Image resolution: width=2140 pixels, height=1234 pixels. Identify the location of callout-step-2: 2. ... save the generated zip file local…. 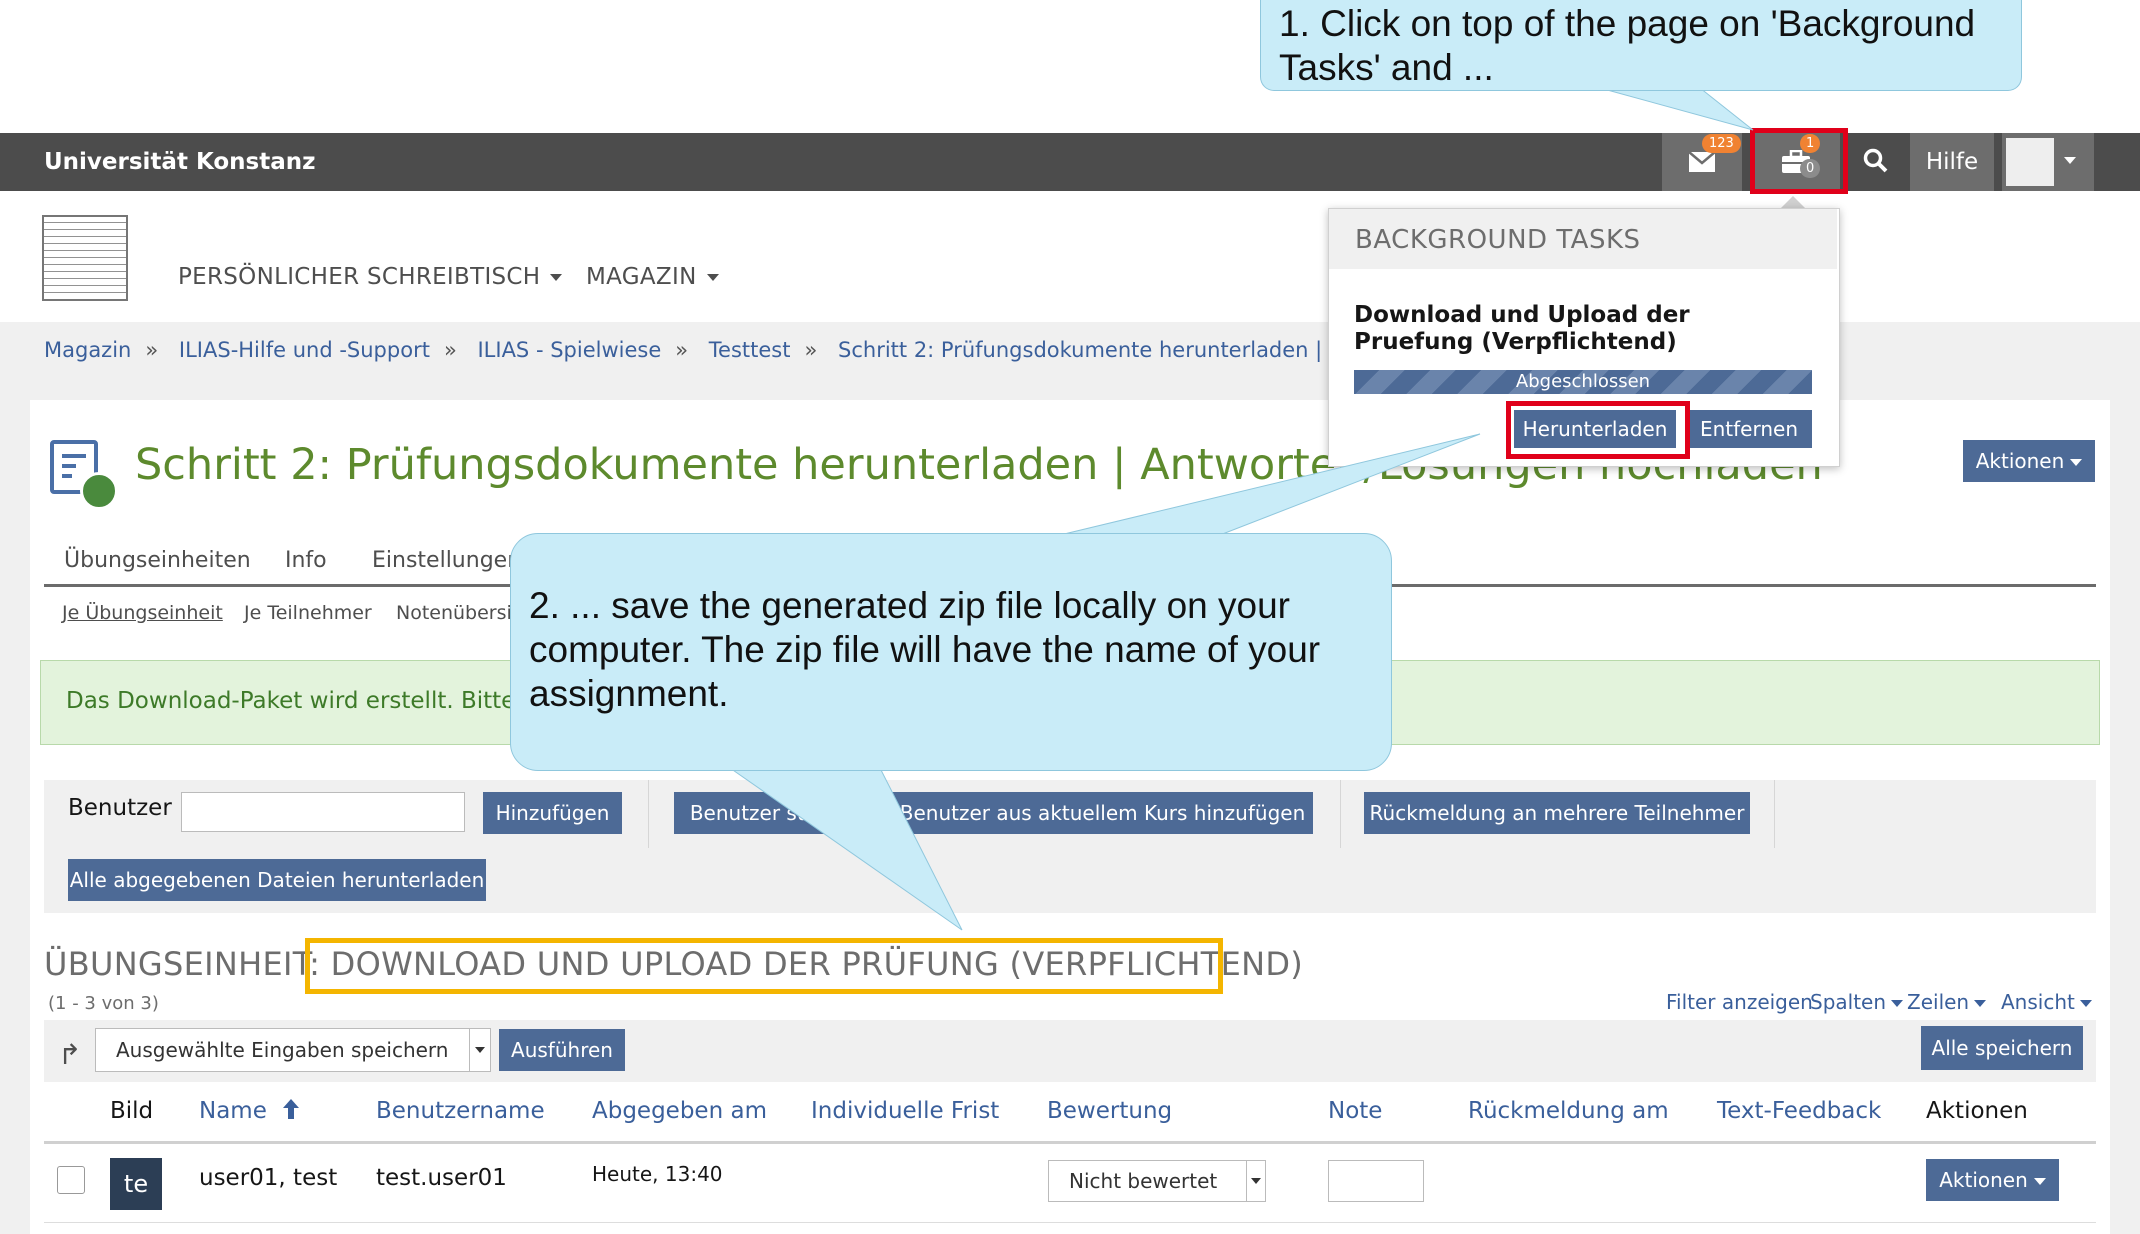
(951, 652).